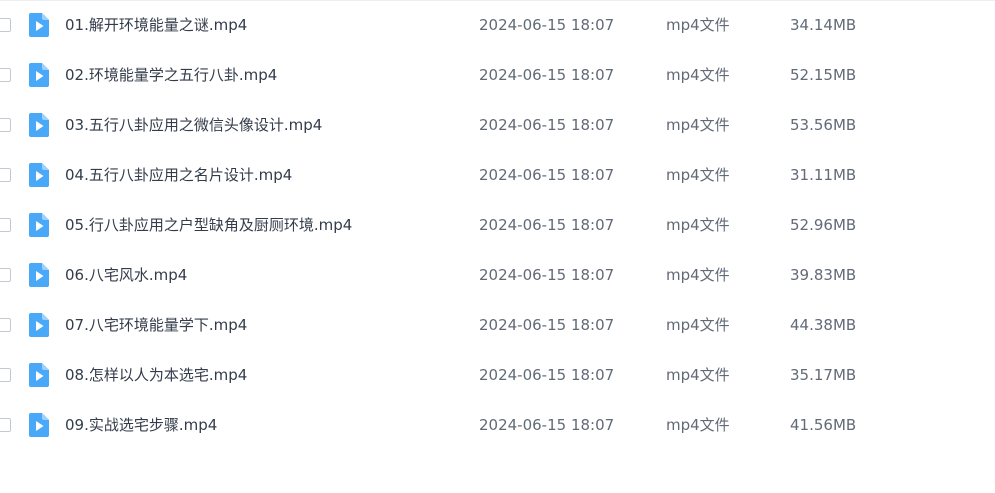  I want to click on file-size: 35.17MB, so click(823, 375).